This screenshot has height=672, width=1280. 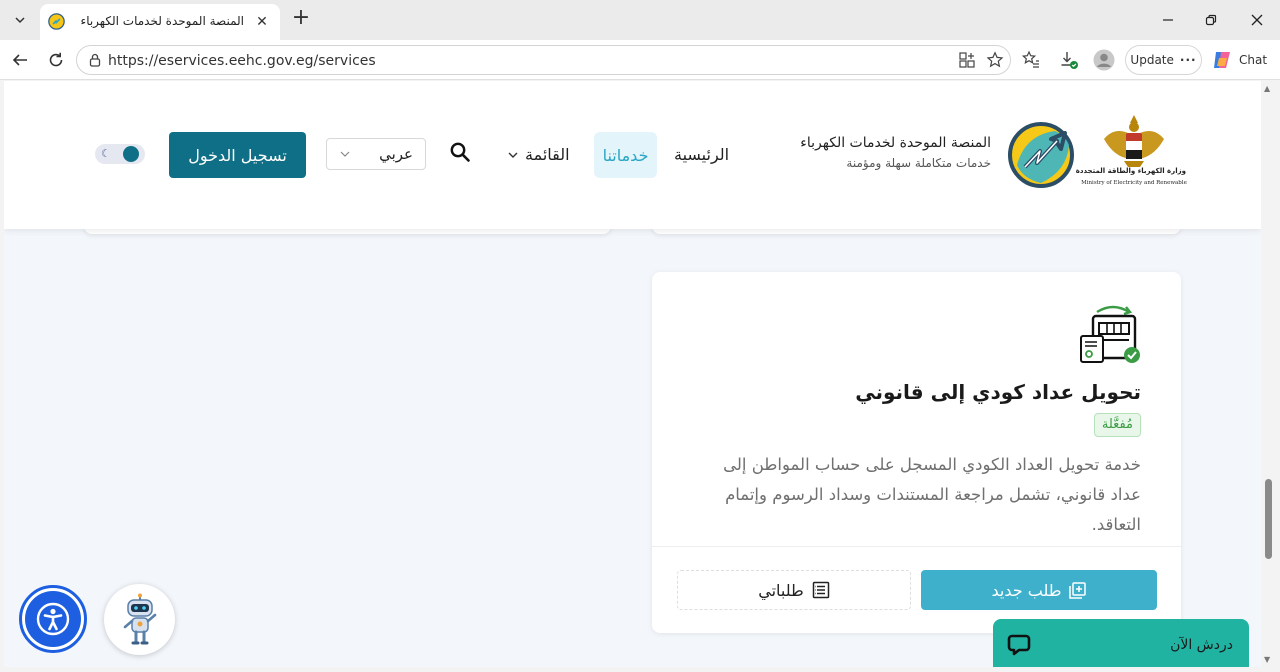 I want to click on chatbot-button, so click(x=139, y=619).